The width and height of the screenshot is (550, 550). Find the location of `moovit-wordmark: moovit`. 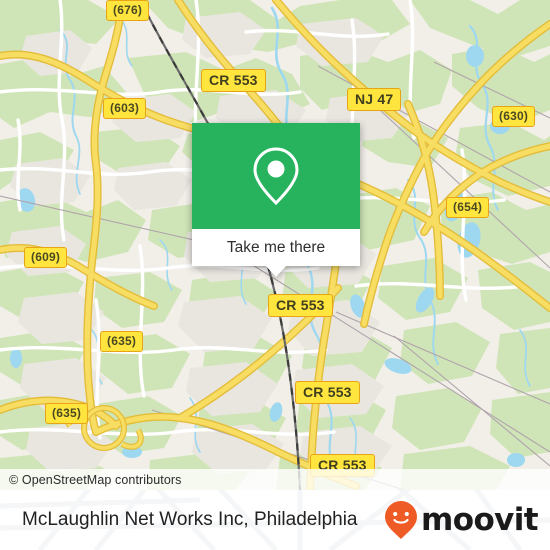

moovit-wordmark: moovit is located at coordinates (480, 519).